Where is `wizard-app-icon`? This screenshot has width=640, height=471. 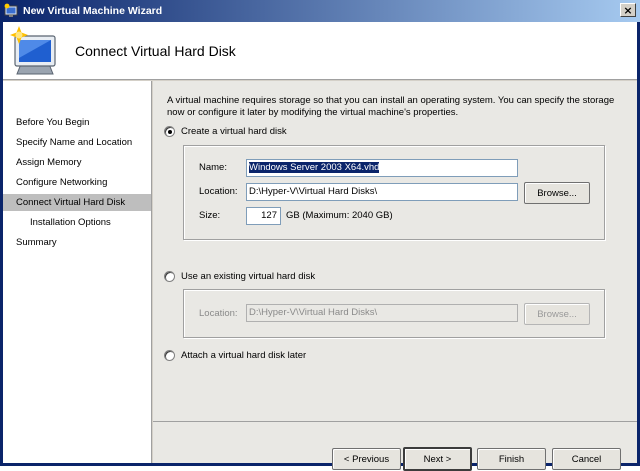
wizard-app-icon is located at coordinates (11, 10).